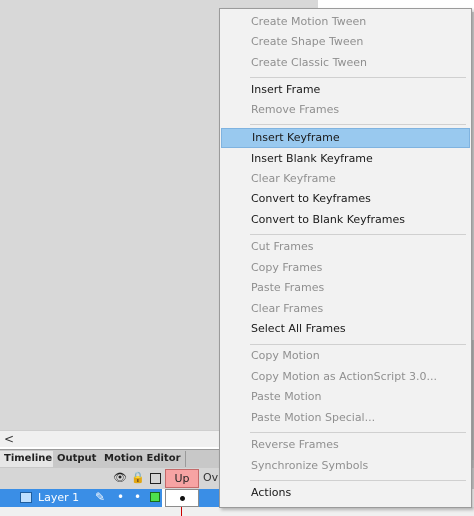 The image size is (474, 516). What do you see at coordinates (120, 478) in the screenshot?
I see `eye-icon: 👁` at bounding box center [120, 478].